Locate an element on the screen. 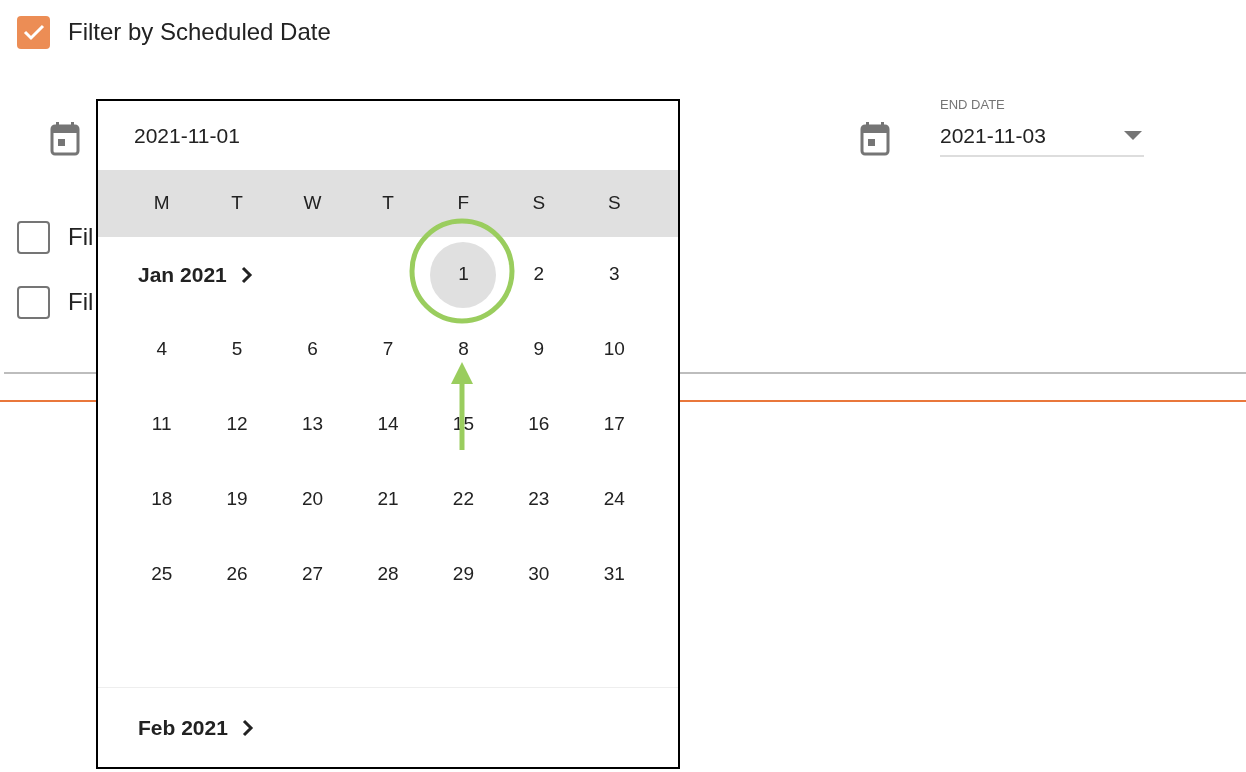 The image size is (1246, 772). day-cell: 30 is located at coordinates (538, 574).